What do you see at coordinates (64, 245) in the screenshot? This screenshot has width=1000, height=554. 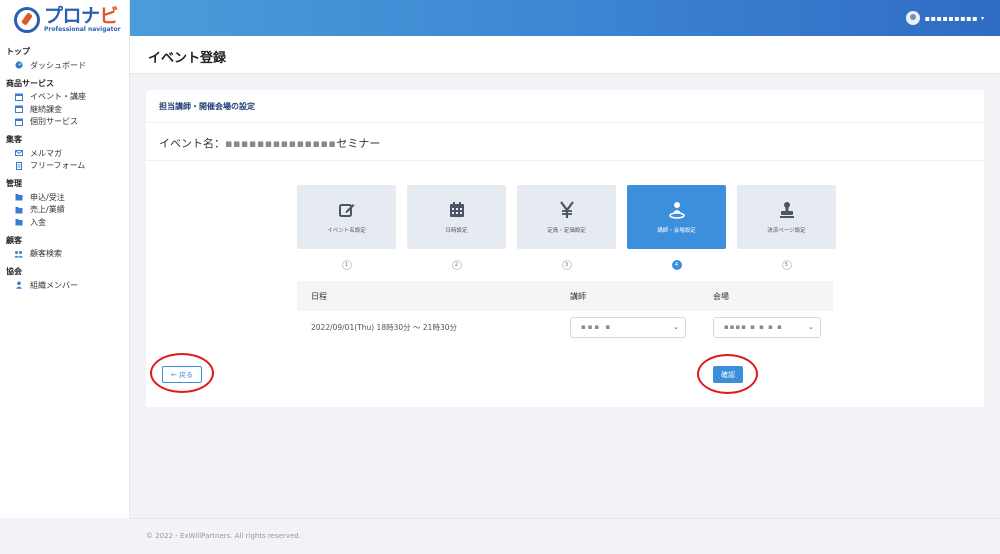 I see `nav-group-customers: 顧客 顧客検索` at bounding box center [64, 245].